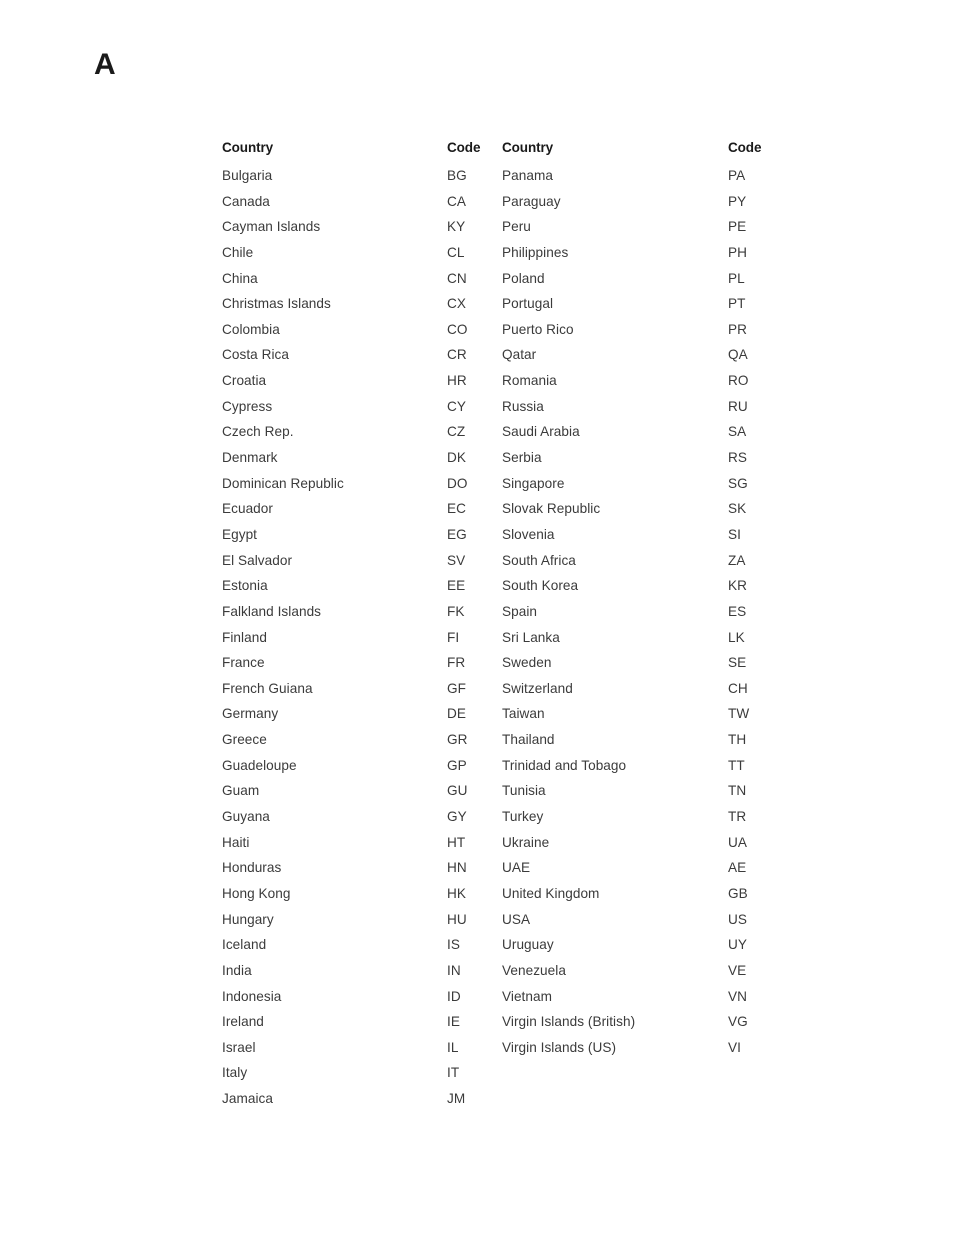 This screenshot has width=954, height=1235. What do you see at coordinates (528, 304) in the screenshot?
I see `cell-country-name: Portugal` at bounding box center [528, 304].